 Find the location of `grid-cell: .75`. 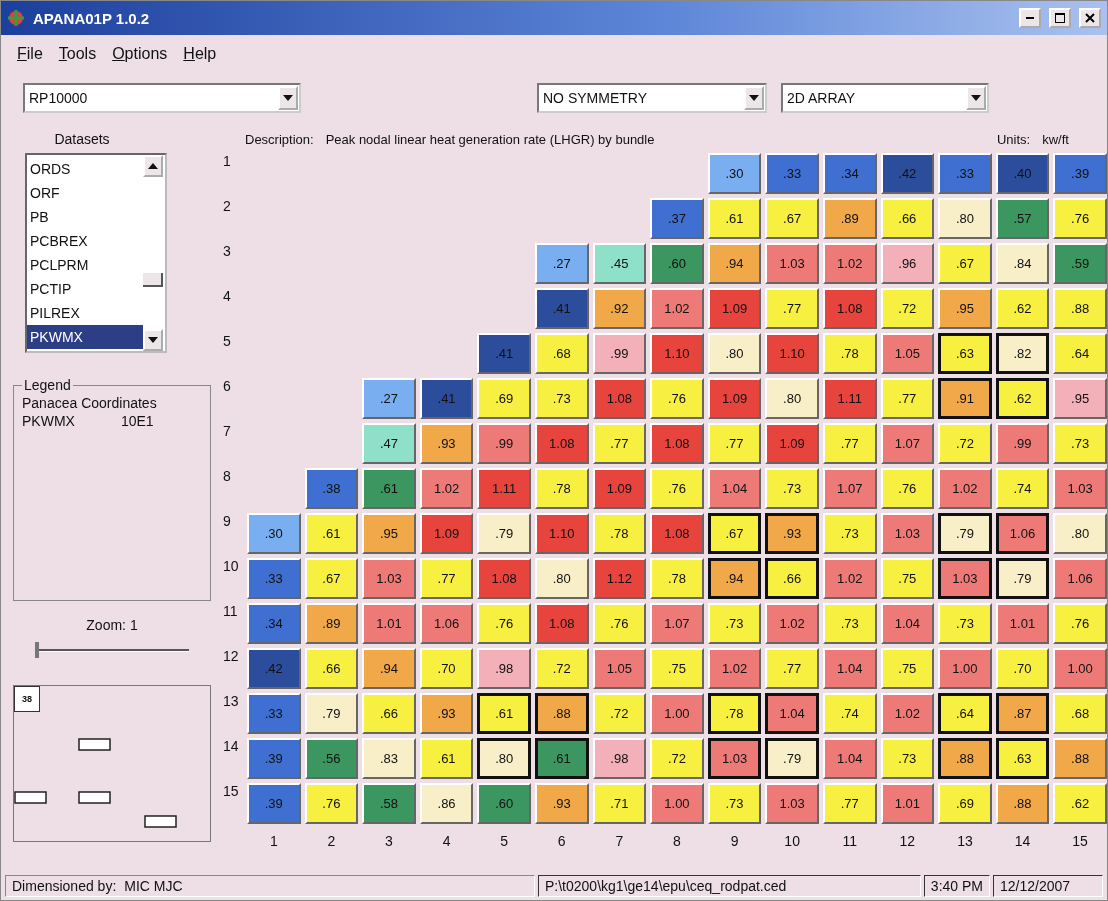

grid-cell: .75 is located at coordinates (907, 668).